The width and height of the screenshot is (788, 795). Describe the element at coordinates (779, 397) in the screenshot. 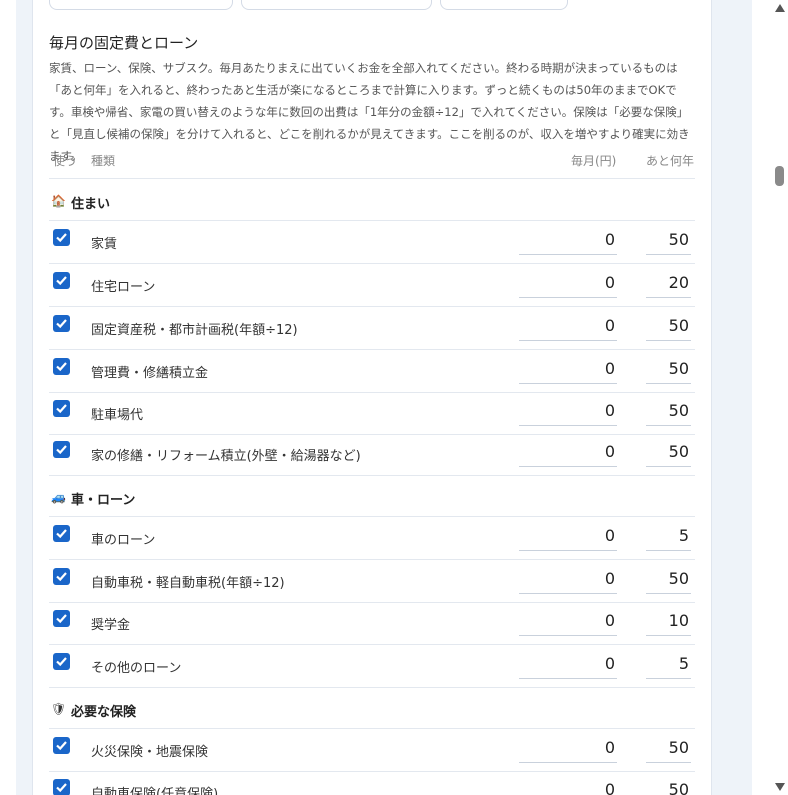

I see `vertical-scrollbar` at that location.